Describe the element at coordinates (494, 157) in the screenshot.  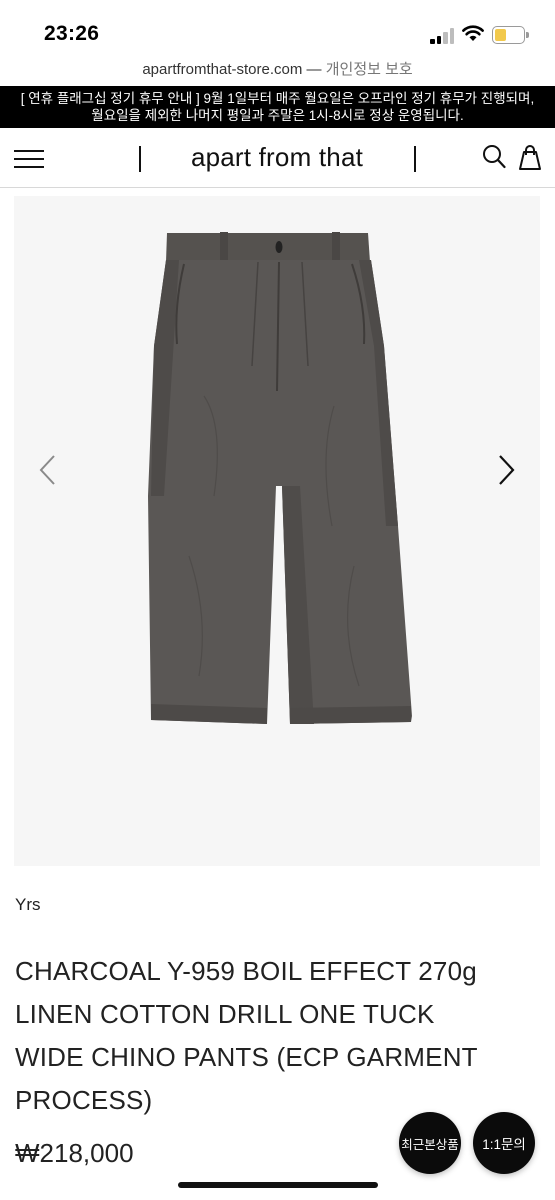
I see `search-icon` at that location.